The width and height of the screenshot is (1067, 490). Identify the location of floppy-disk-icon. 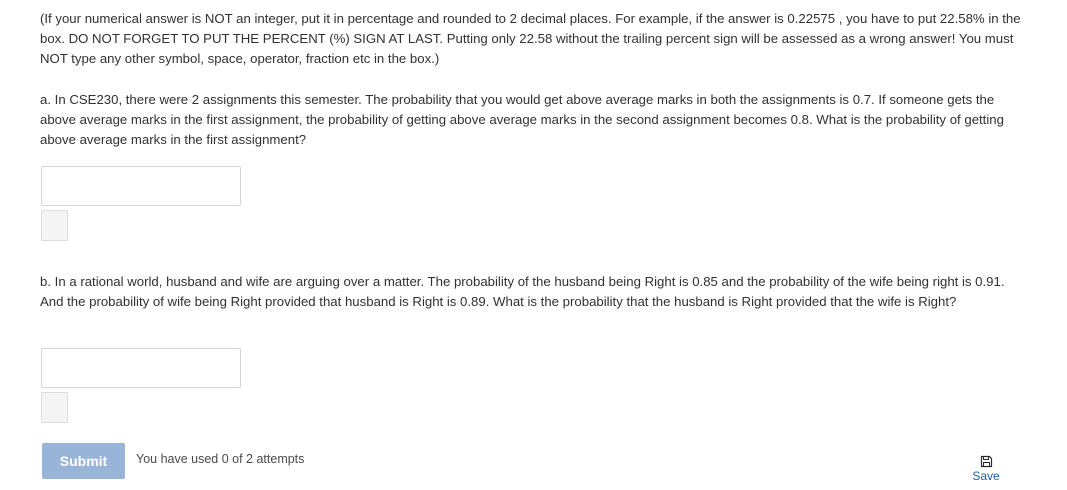
(986, 461).